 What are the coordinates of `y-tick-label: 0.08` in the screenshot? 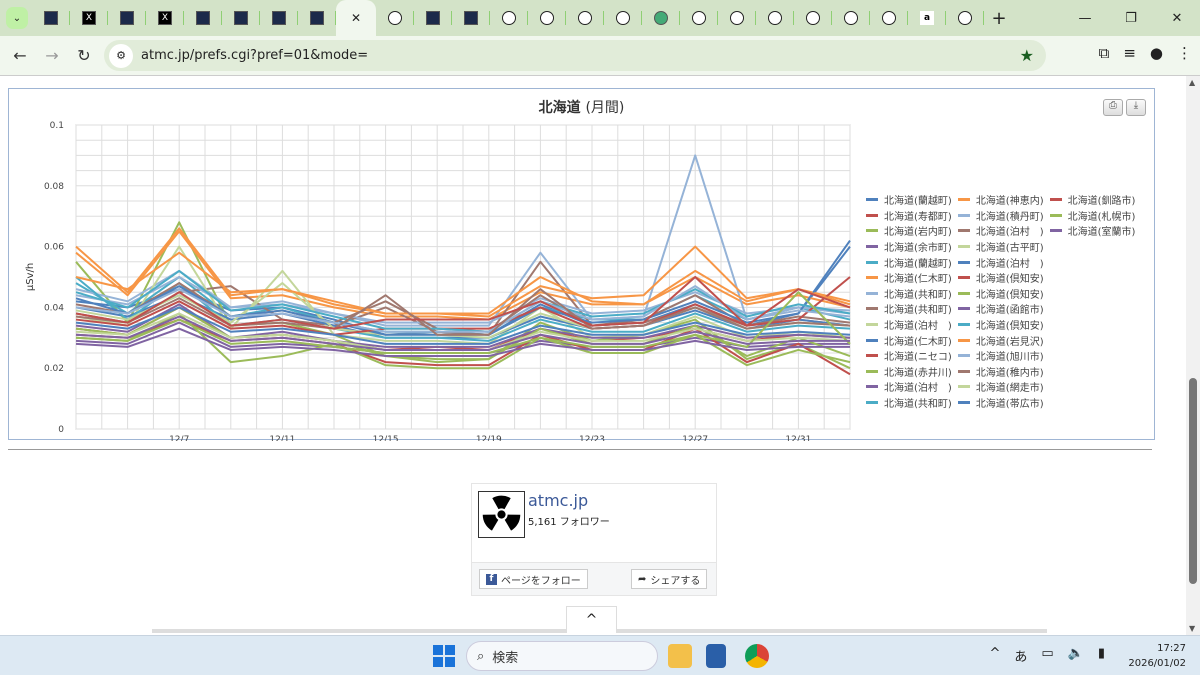 It's located at (54, 187).